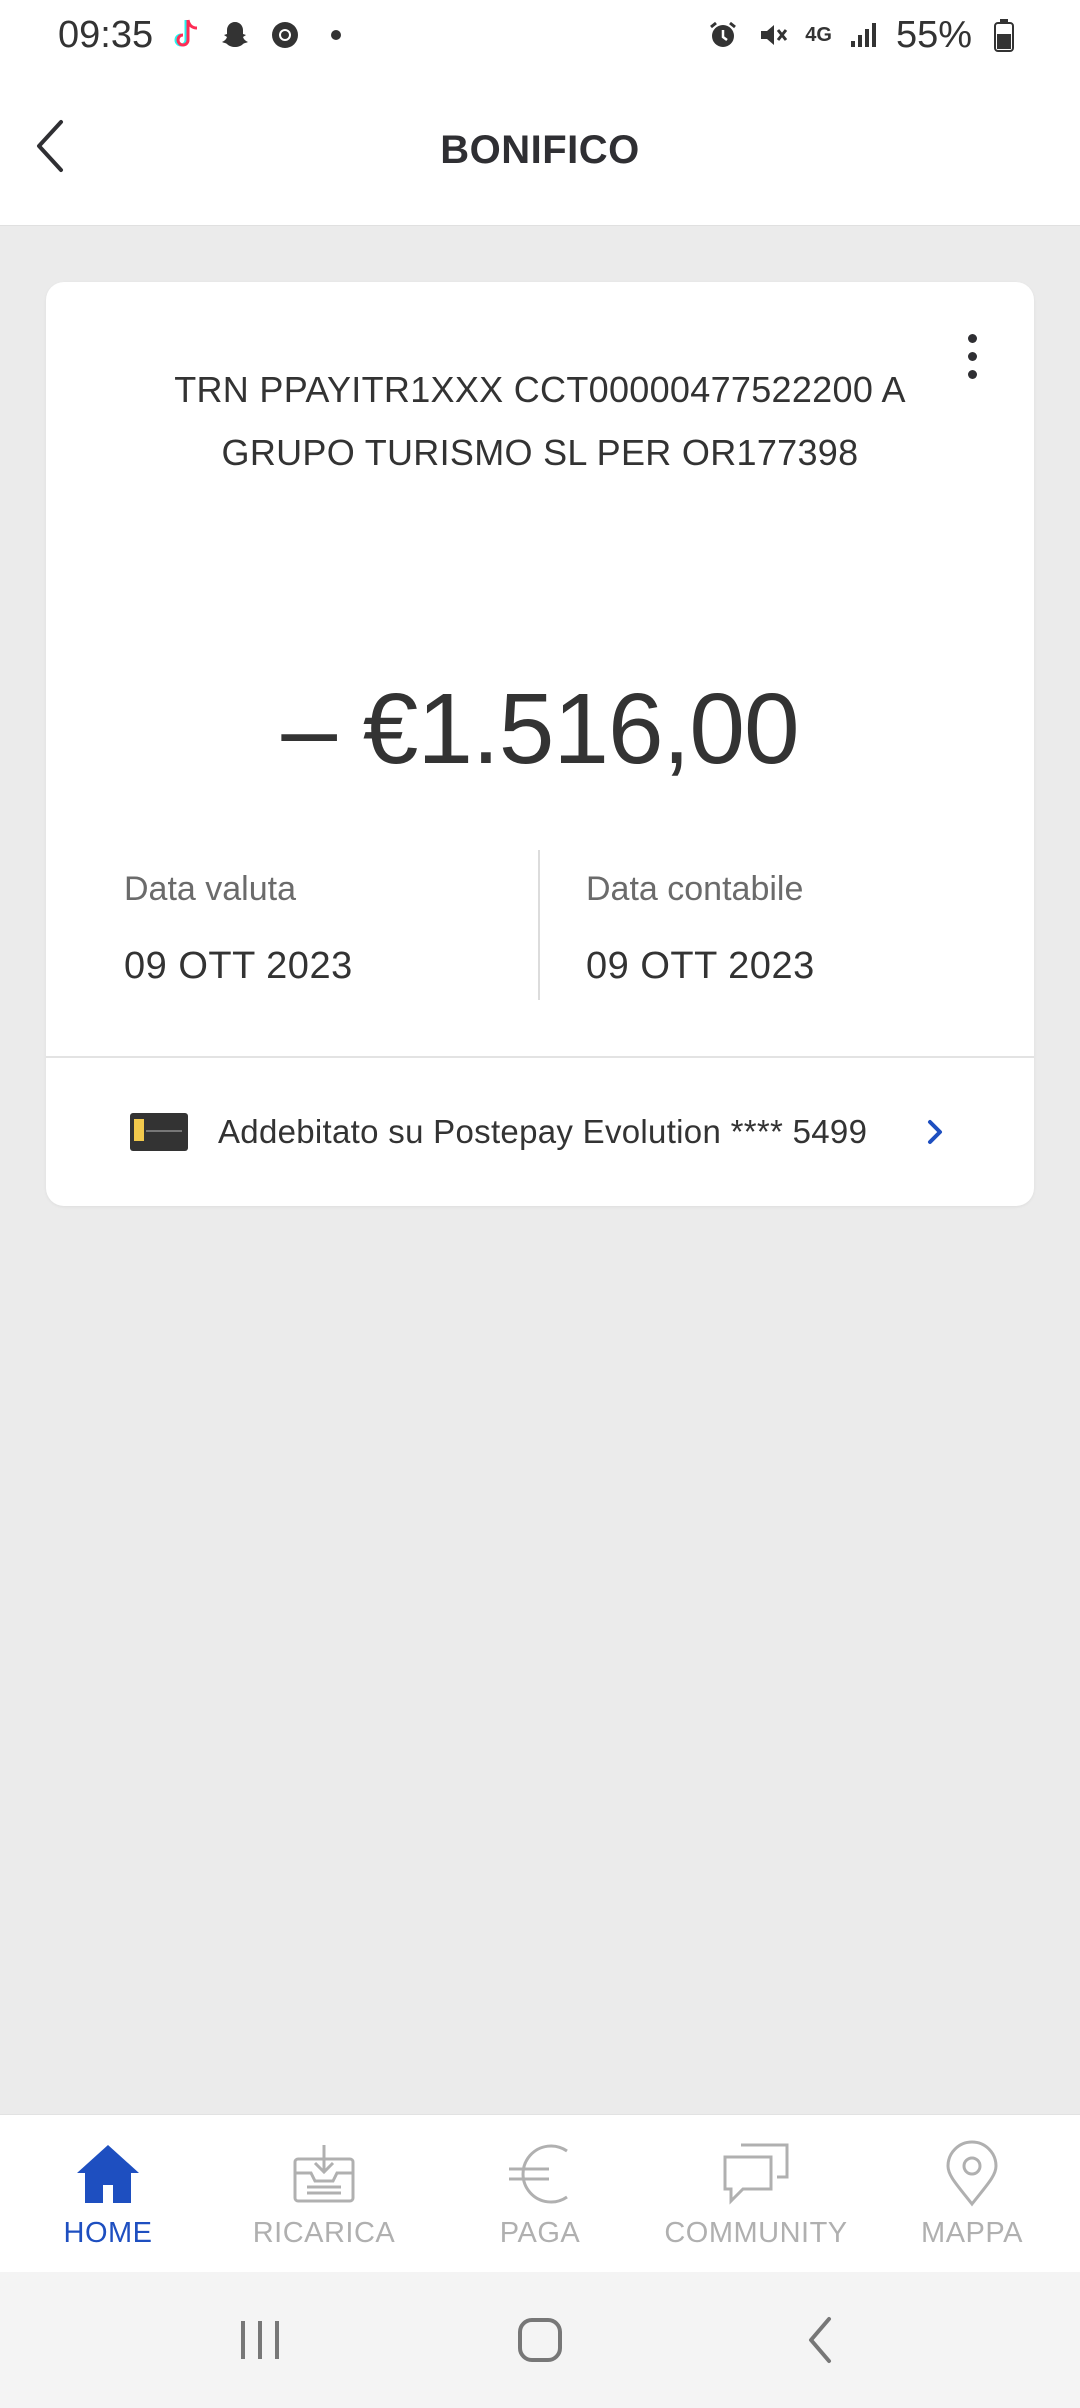 The image size is (1080, 2408). I want to click on more-vertical-icon, so click(972, 338).